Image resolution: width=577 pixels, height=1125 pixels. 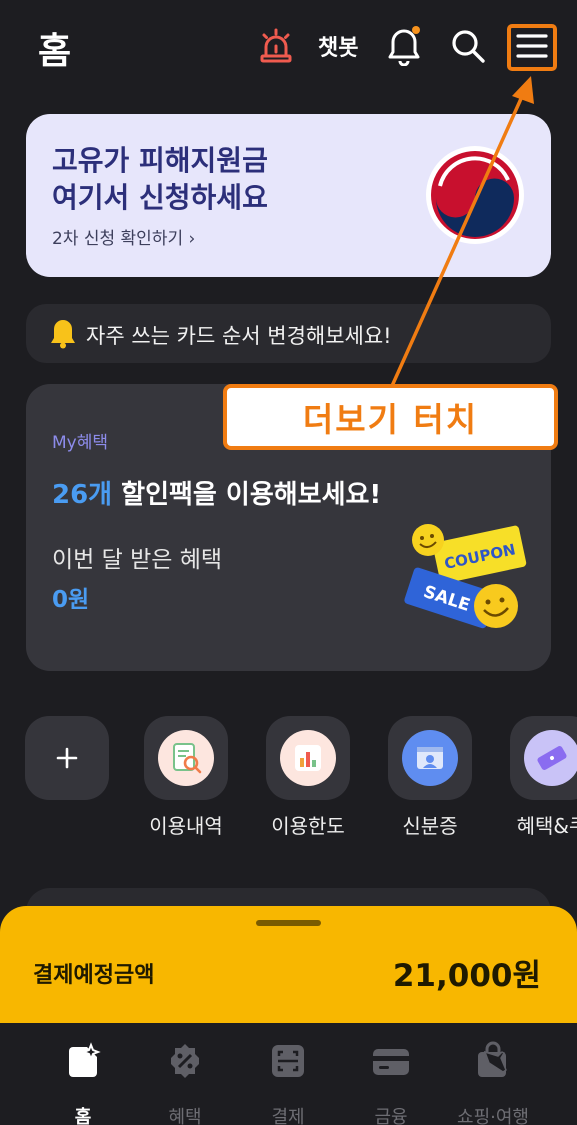 I want to click on discount-badge-icon, so click(x=185, y=1061).